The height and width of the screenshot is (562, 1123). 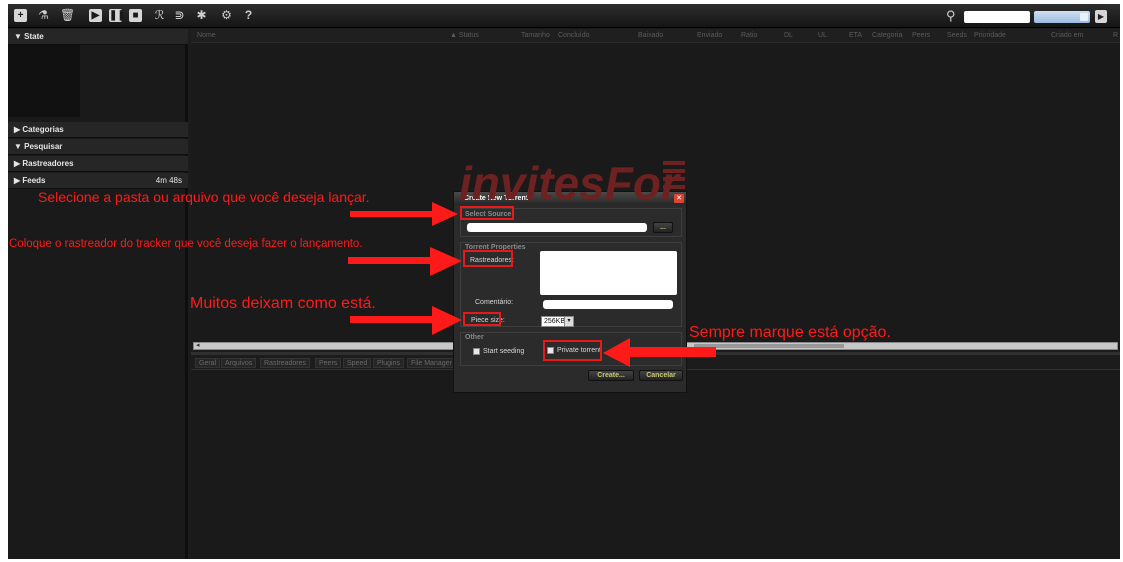 What do you see at coordinates (659, 352) in the screenshot?
I see `arrow-private-torrent` at bounding box center [659, 352].